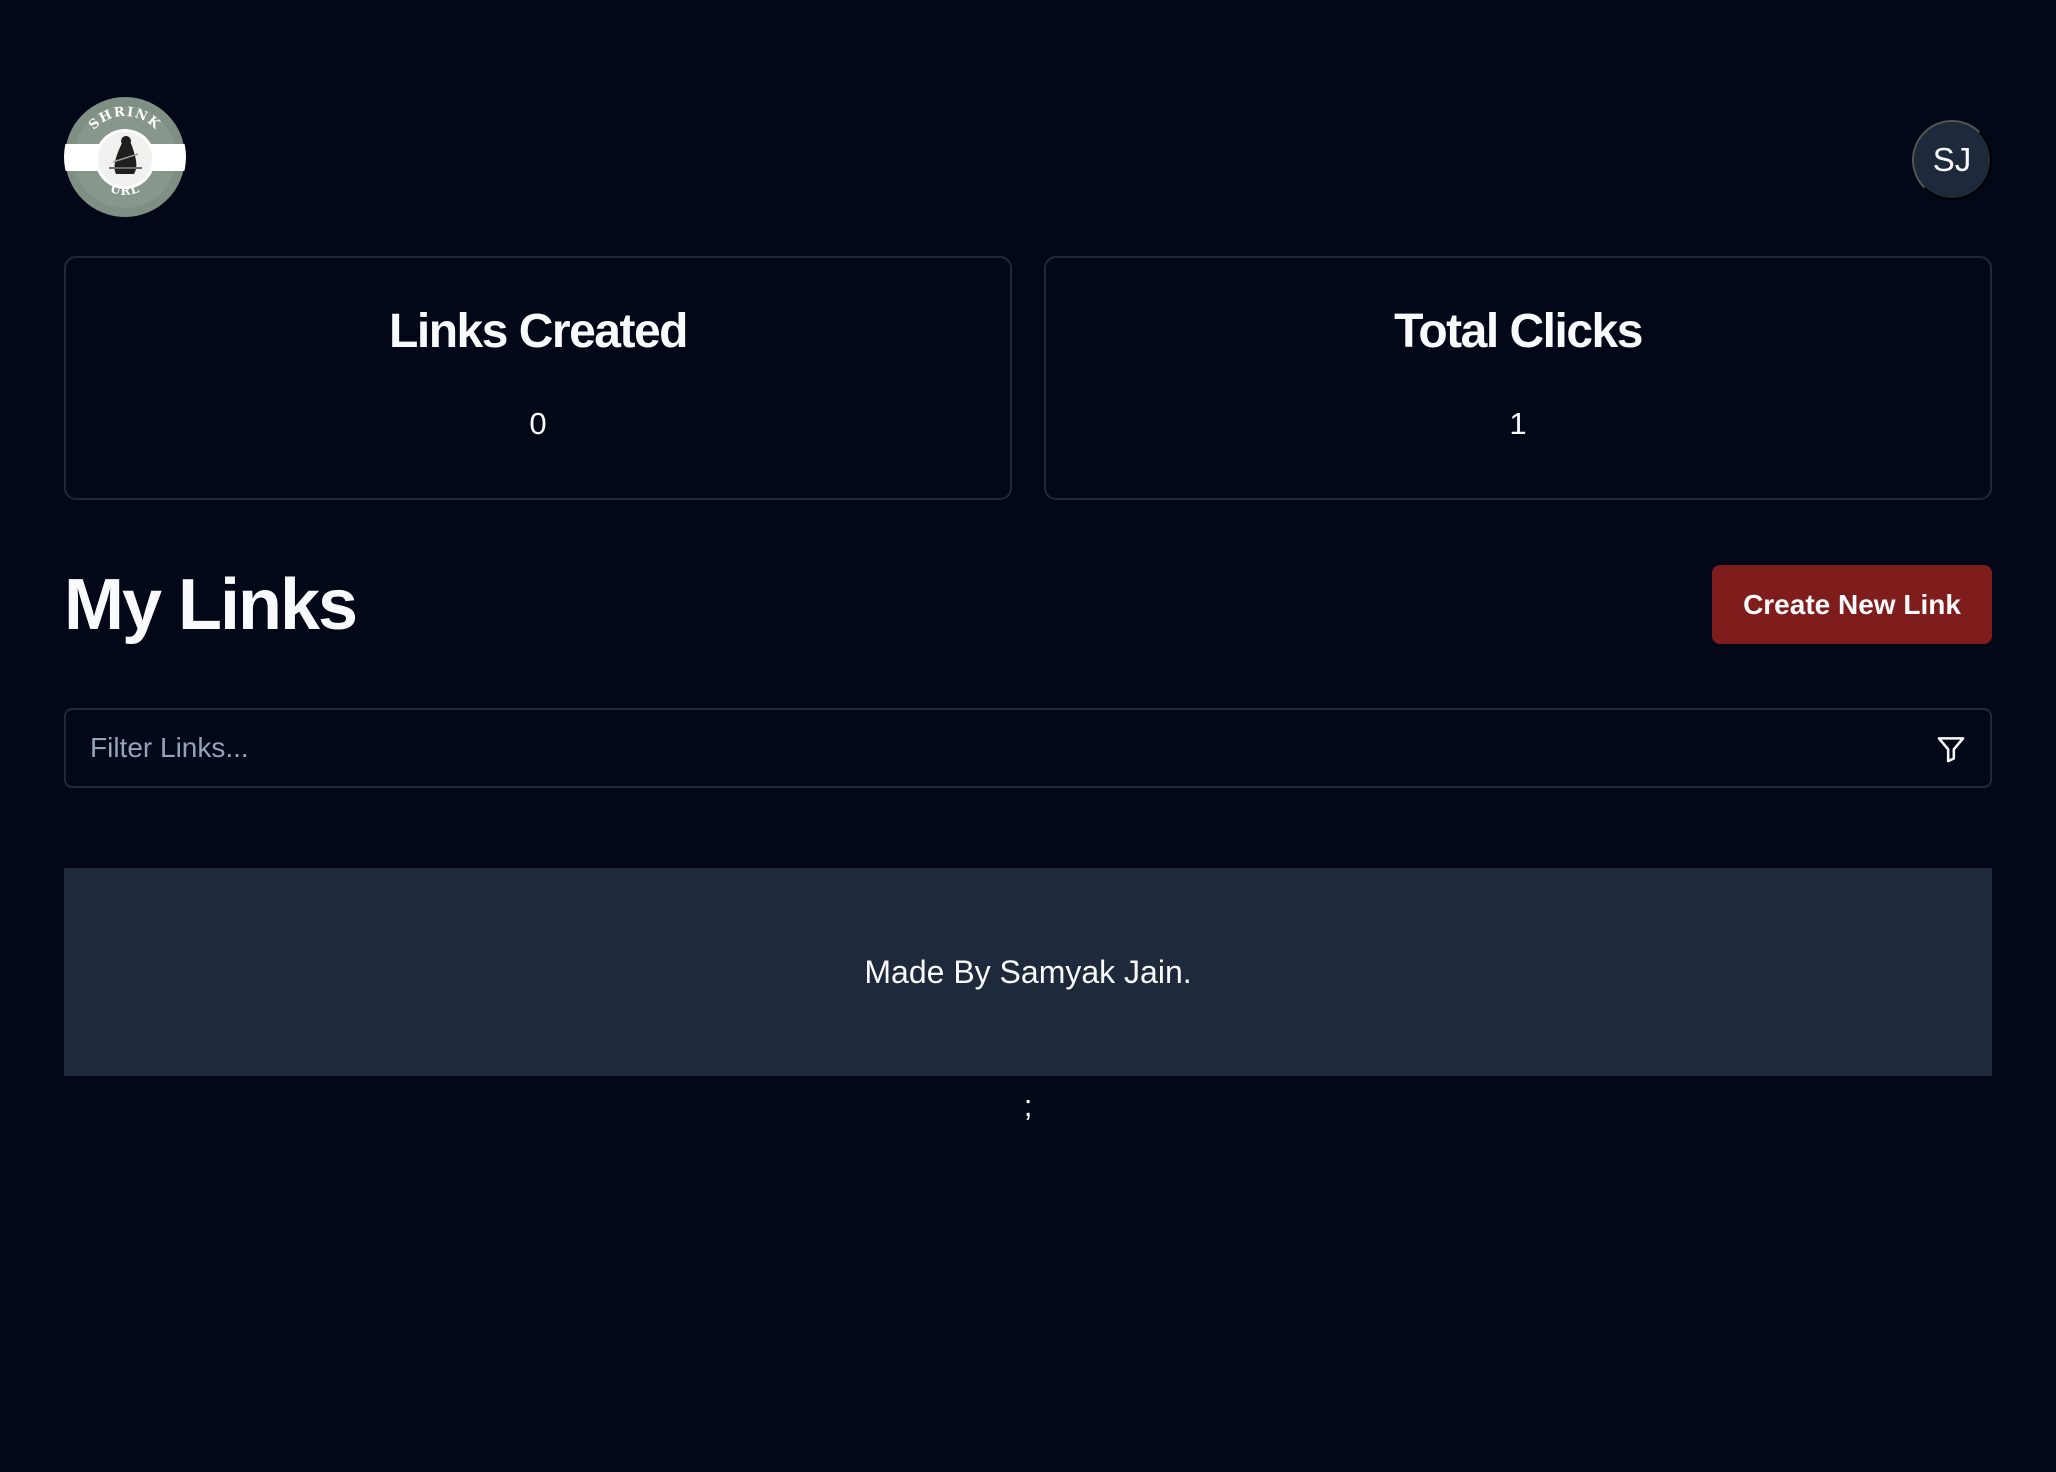  Describe the element at coordinates (211, 605) in the screenshot. I see `page-title: My Links` at that location.